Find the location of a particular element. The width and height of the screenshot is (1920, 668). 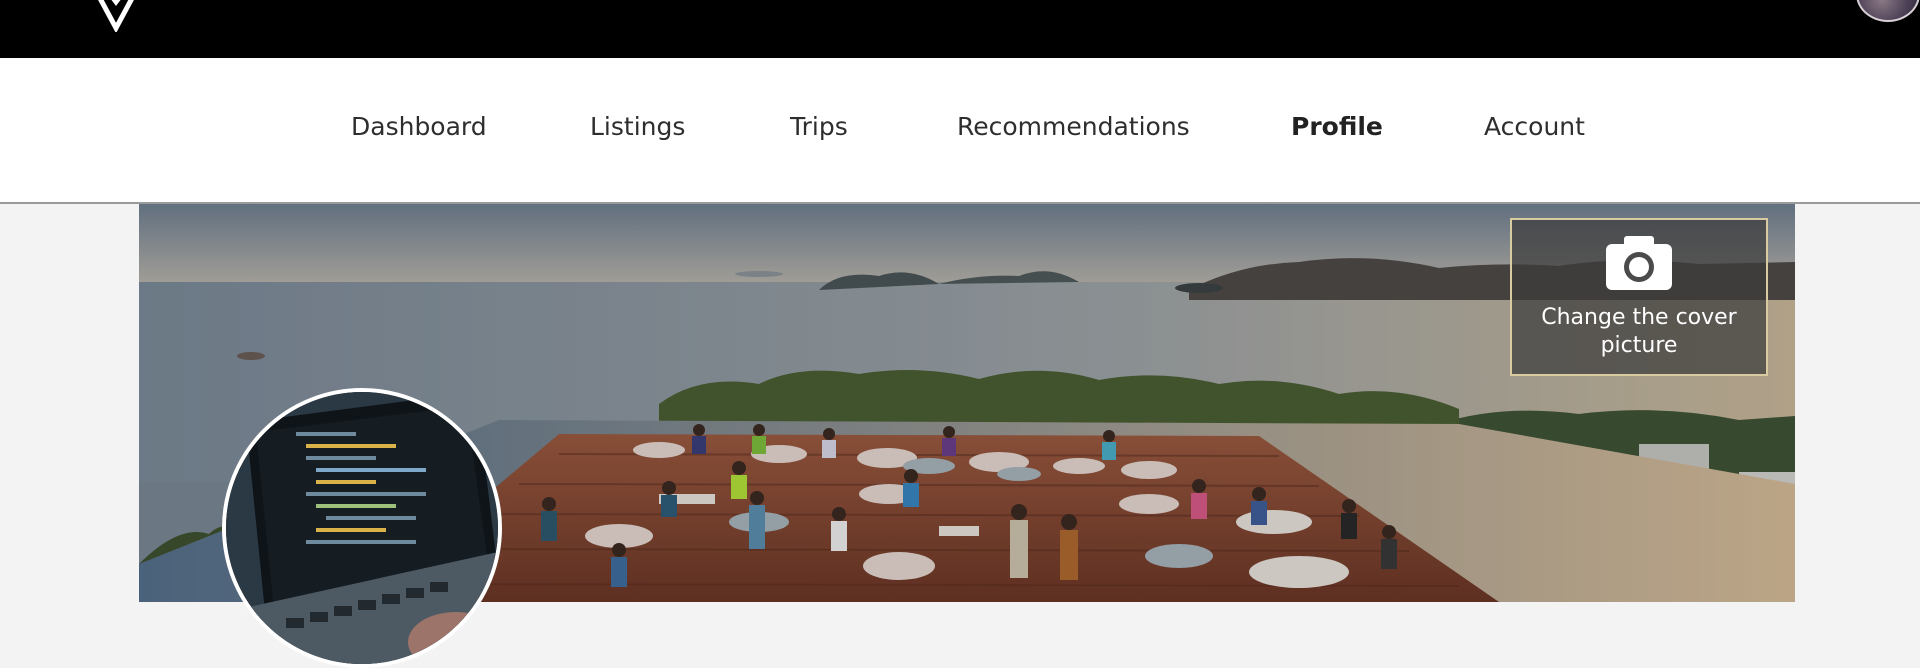

change-cover-label: Change the cover picture is located at coordinates (1639, 331).